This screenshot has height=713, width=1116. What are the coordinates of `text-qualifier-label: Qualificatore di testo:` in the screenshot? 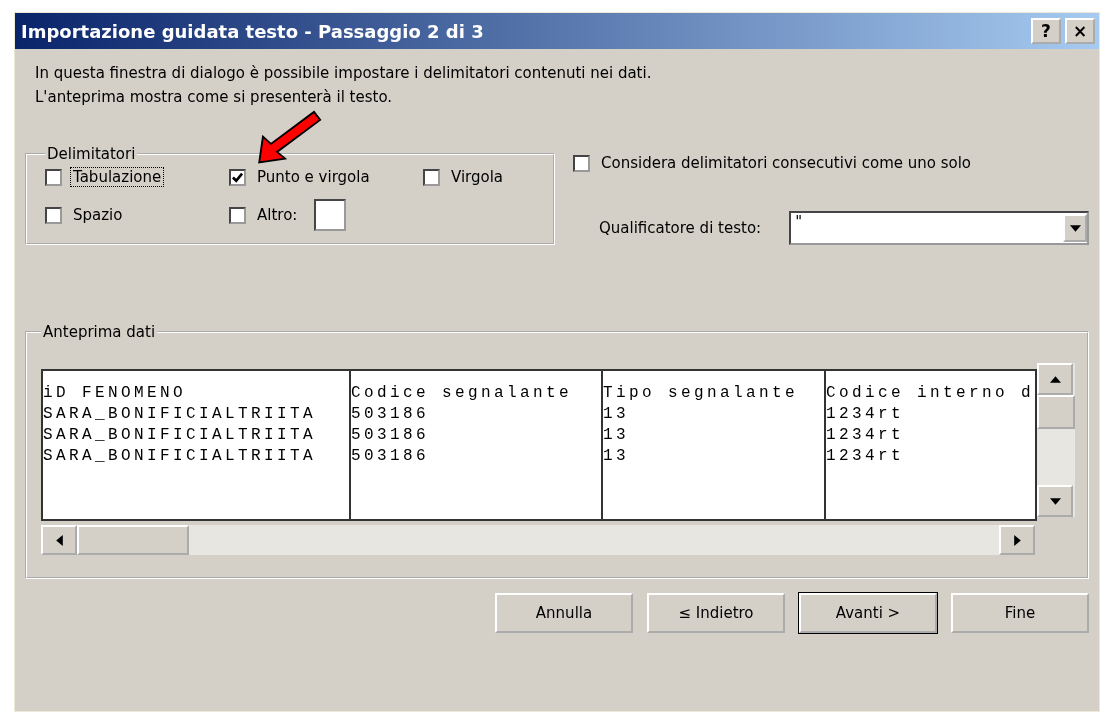 It's located at (680, 228).